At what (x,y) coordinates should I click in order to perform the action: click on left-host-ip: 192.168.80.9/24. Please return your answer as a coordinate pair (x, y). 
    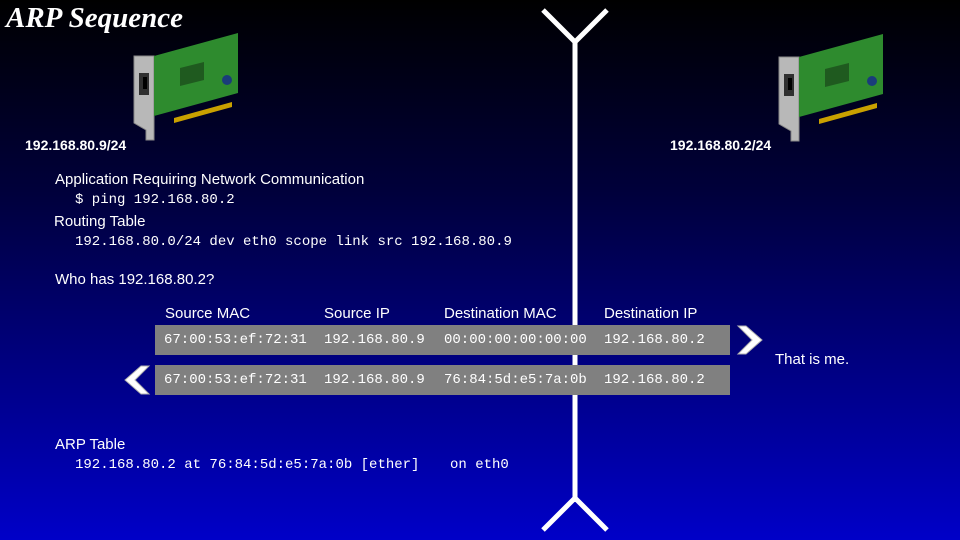
    Looking at the image, I should click on (76, 145).